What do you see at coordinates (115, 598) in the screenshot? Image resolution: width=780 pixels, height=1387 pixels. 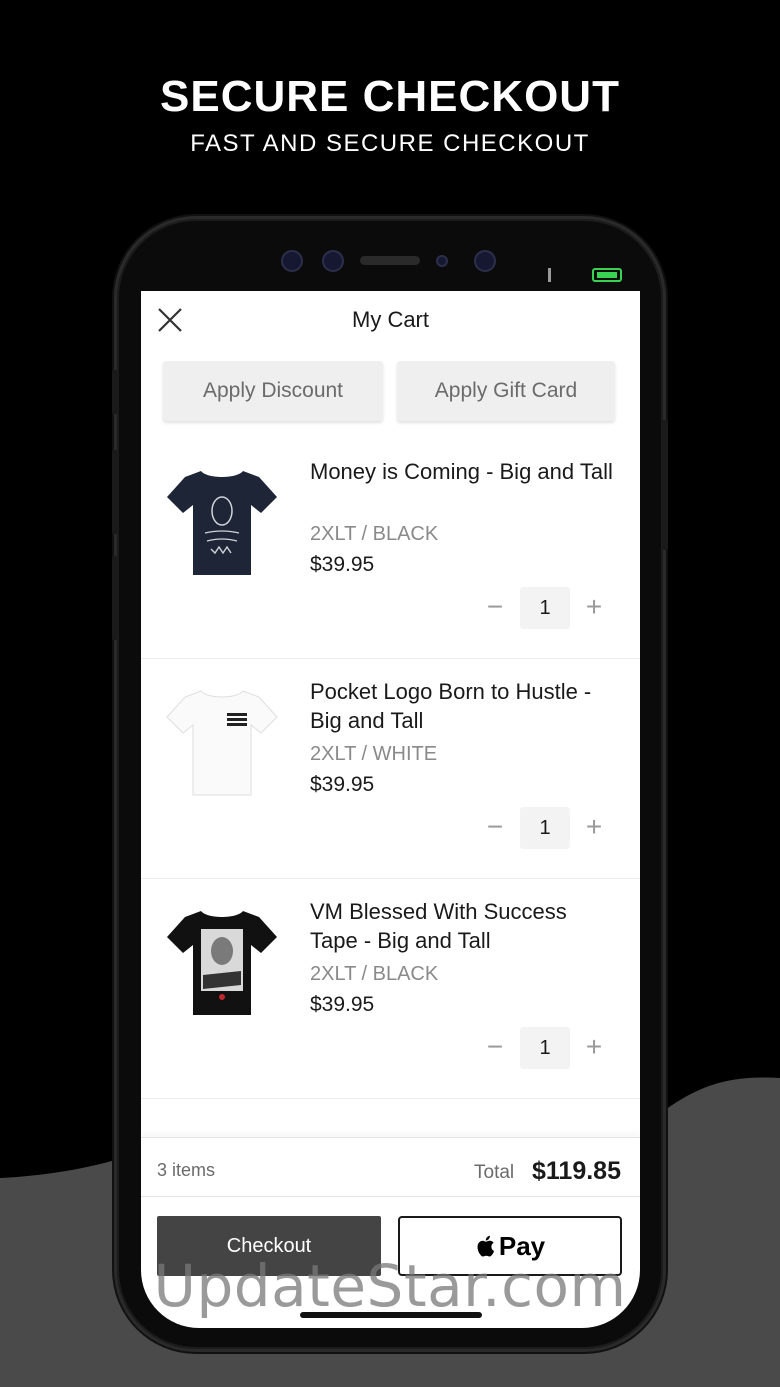 I see `phone-volume-down-button` at bounding box center [115, 598].